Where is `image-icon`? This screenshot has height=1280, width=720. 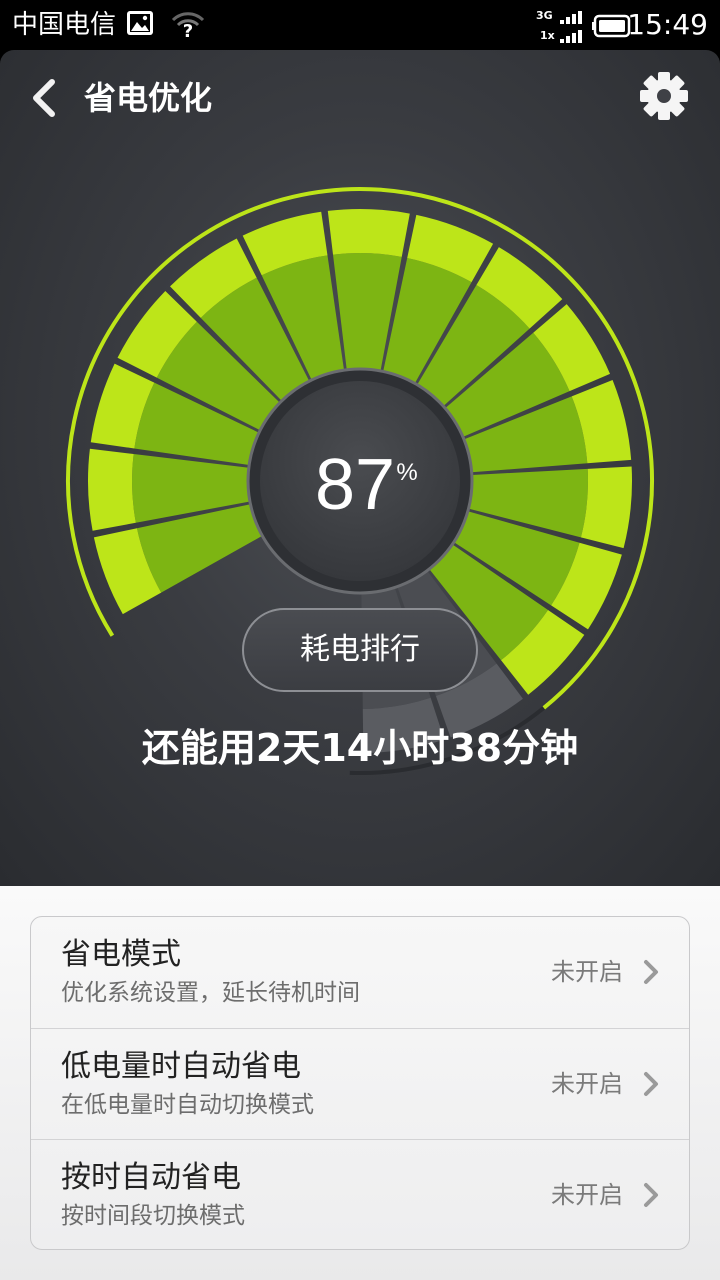
image-icon is located at coordinates (140, 23).